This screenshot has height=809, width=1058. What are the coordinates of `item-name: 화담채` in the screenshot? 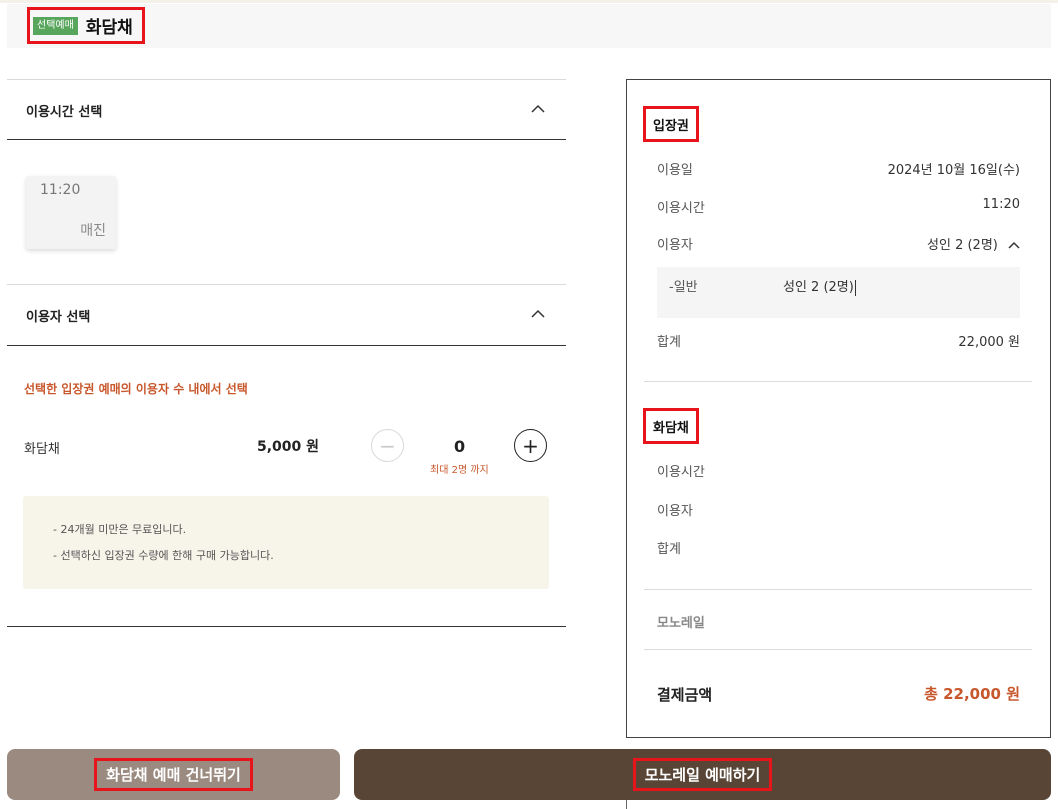 It's located at (42, 449).